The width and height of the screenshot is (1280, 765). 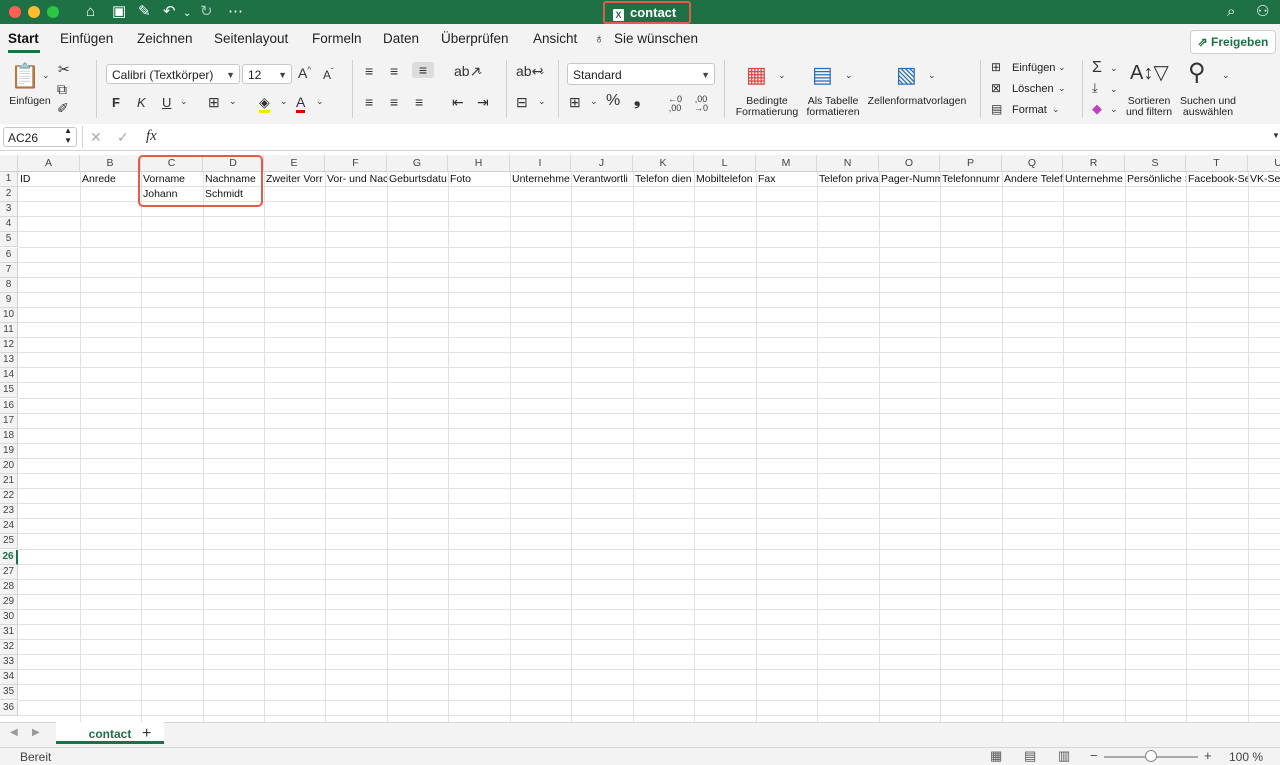 What do you see at coordinates (9, 633) in the screenshot?
I see `row-header-31: 31` at bounding box center [9, 633].